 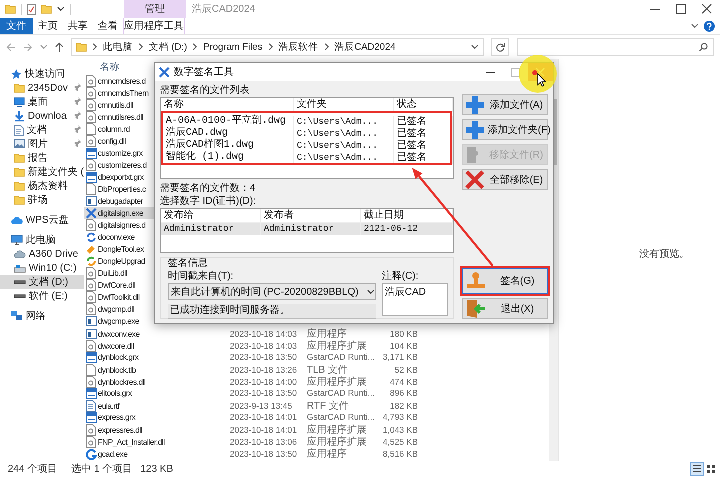 What do you see at coordinates (400, 454) in the screenshot?
I see `file-size: 8,516 KB` at bounding box center [400, 454].